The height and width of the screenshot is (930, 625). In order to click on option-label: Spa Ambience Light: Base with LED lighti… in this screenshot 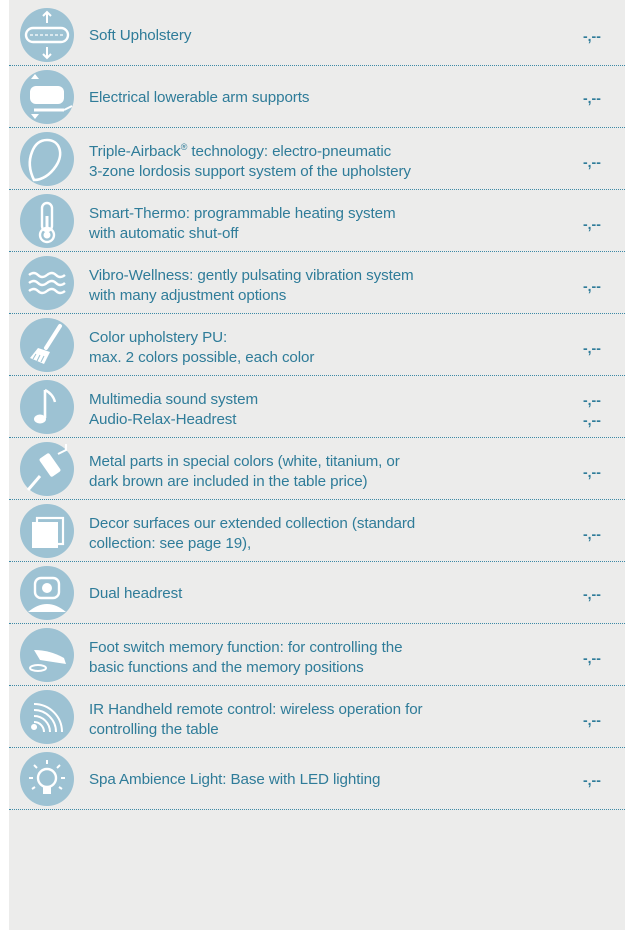, I will do `click(299, 780)`.